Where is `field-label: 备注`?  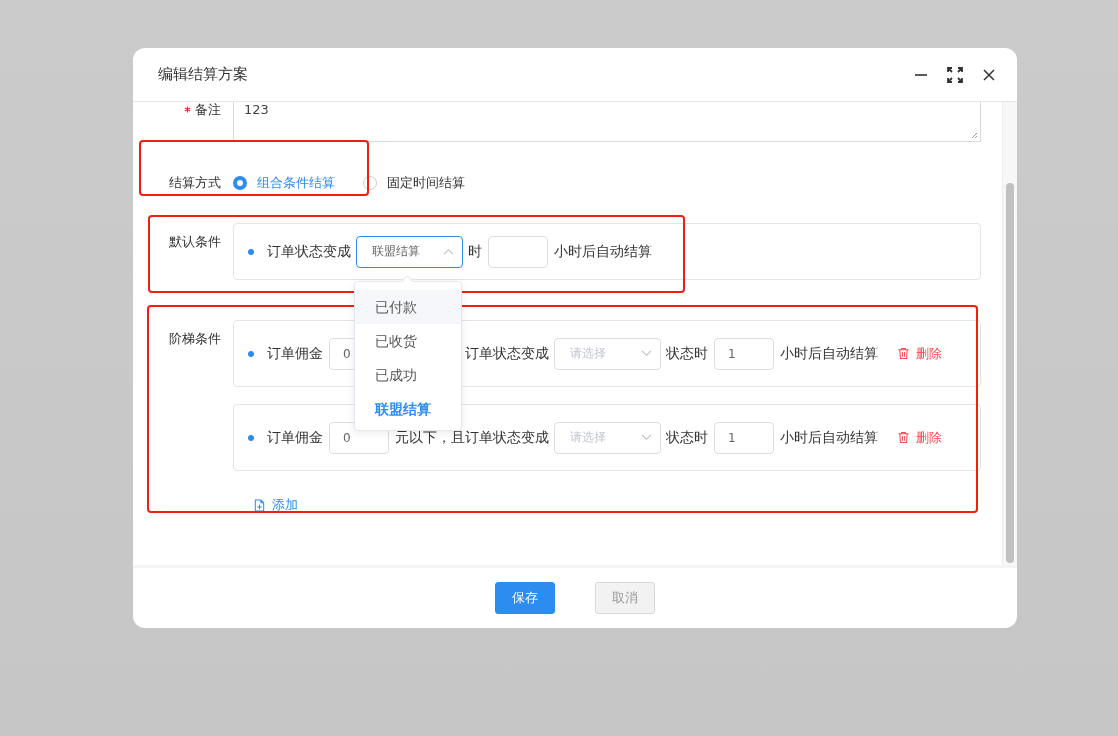 field-label: 备注 is located at coordinates (208, 109).